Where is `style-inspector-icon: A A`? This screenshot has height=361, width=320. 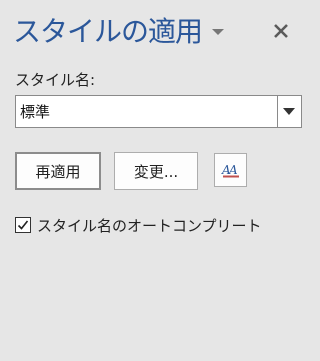
style-inspector-icon: A A is located at coordinates (230, 170).